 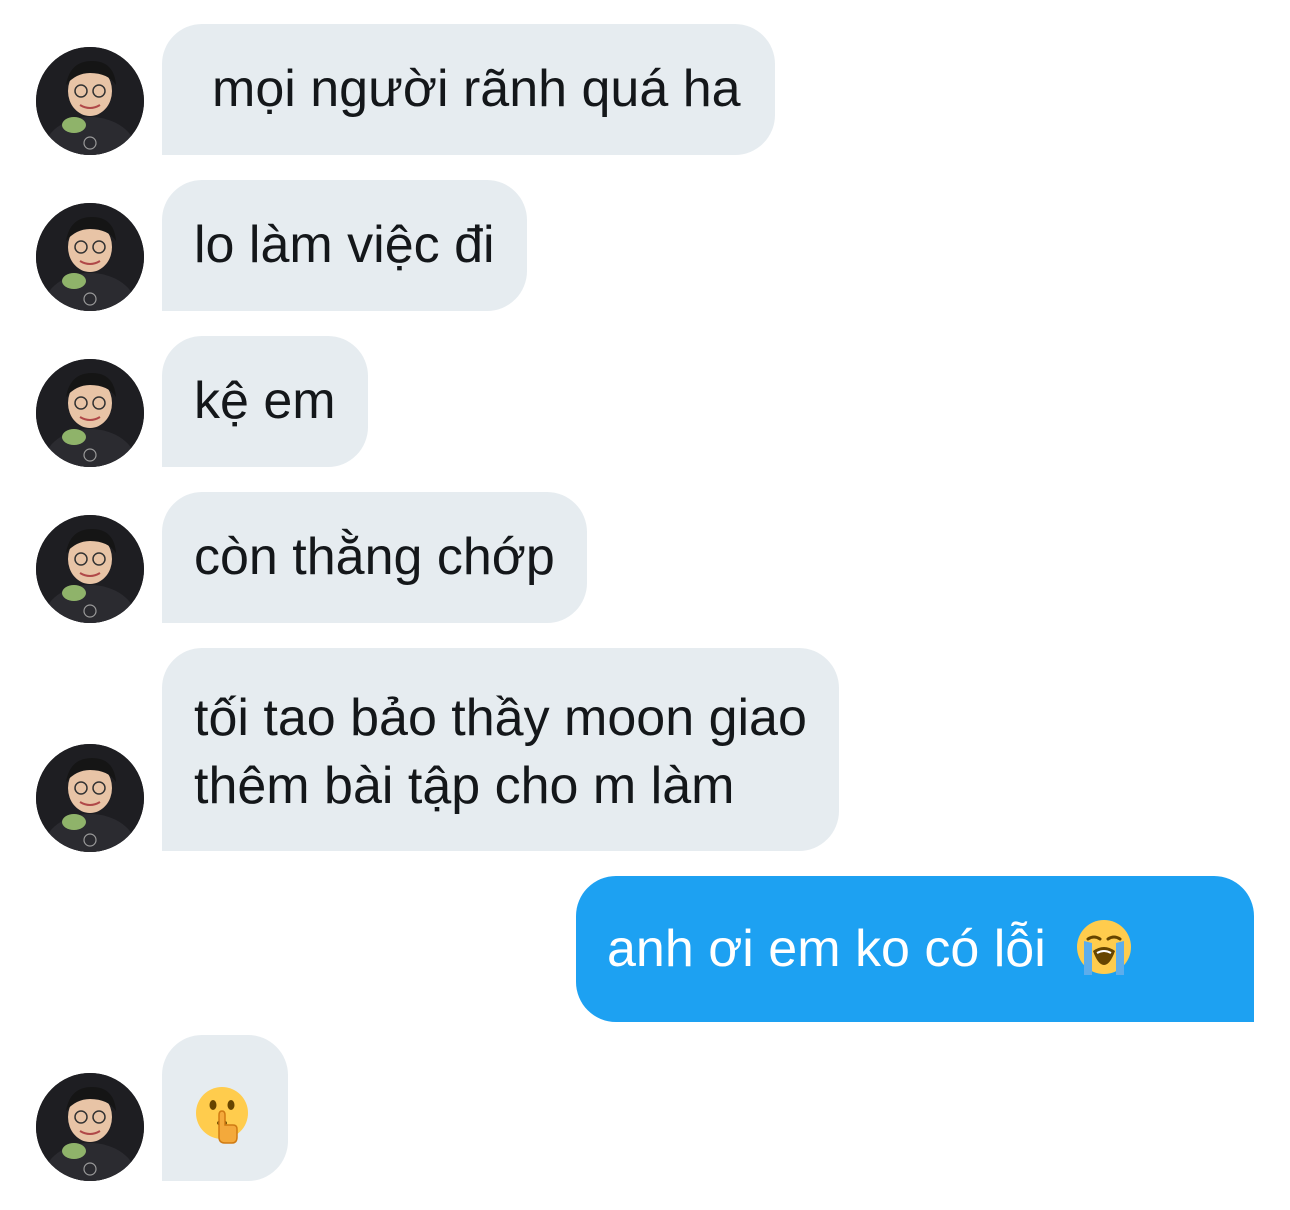 What do you see at coordinates (476, 89) in the screenshot?
I see `message-text: mọi người rãnh quá ha` at bounding box center [476, 89].